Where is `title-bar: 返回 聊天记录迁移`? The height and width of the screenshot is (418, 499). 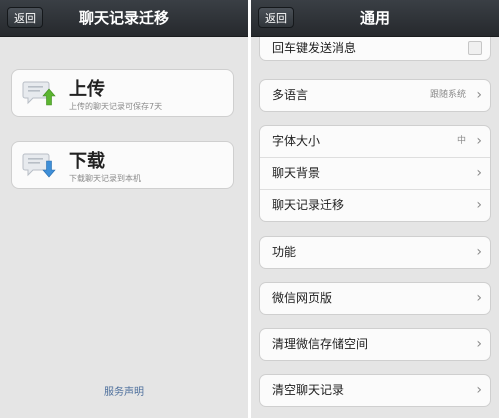
title-bar: 返回 聊天记录迁移 is located at coordinates (124, 18).